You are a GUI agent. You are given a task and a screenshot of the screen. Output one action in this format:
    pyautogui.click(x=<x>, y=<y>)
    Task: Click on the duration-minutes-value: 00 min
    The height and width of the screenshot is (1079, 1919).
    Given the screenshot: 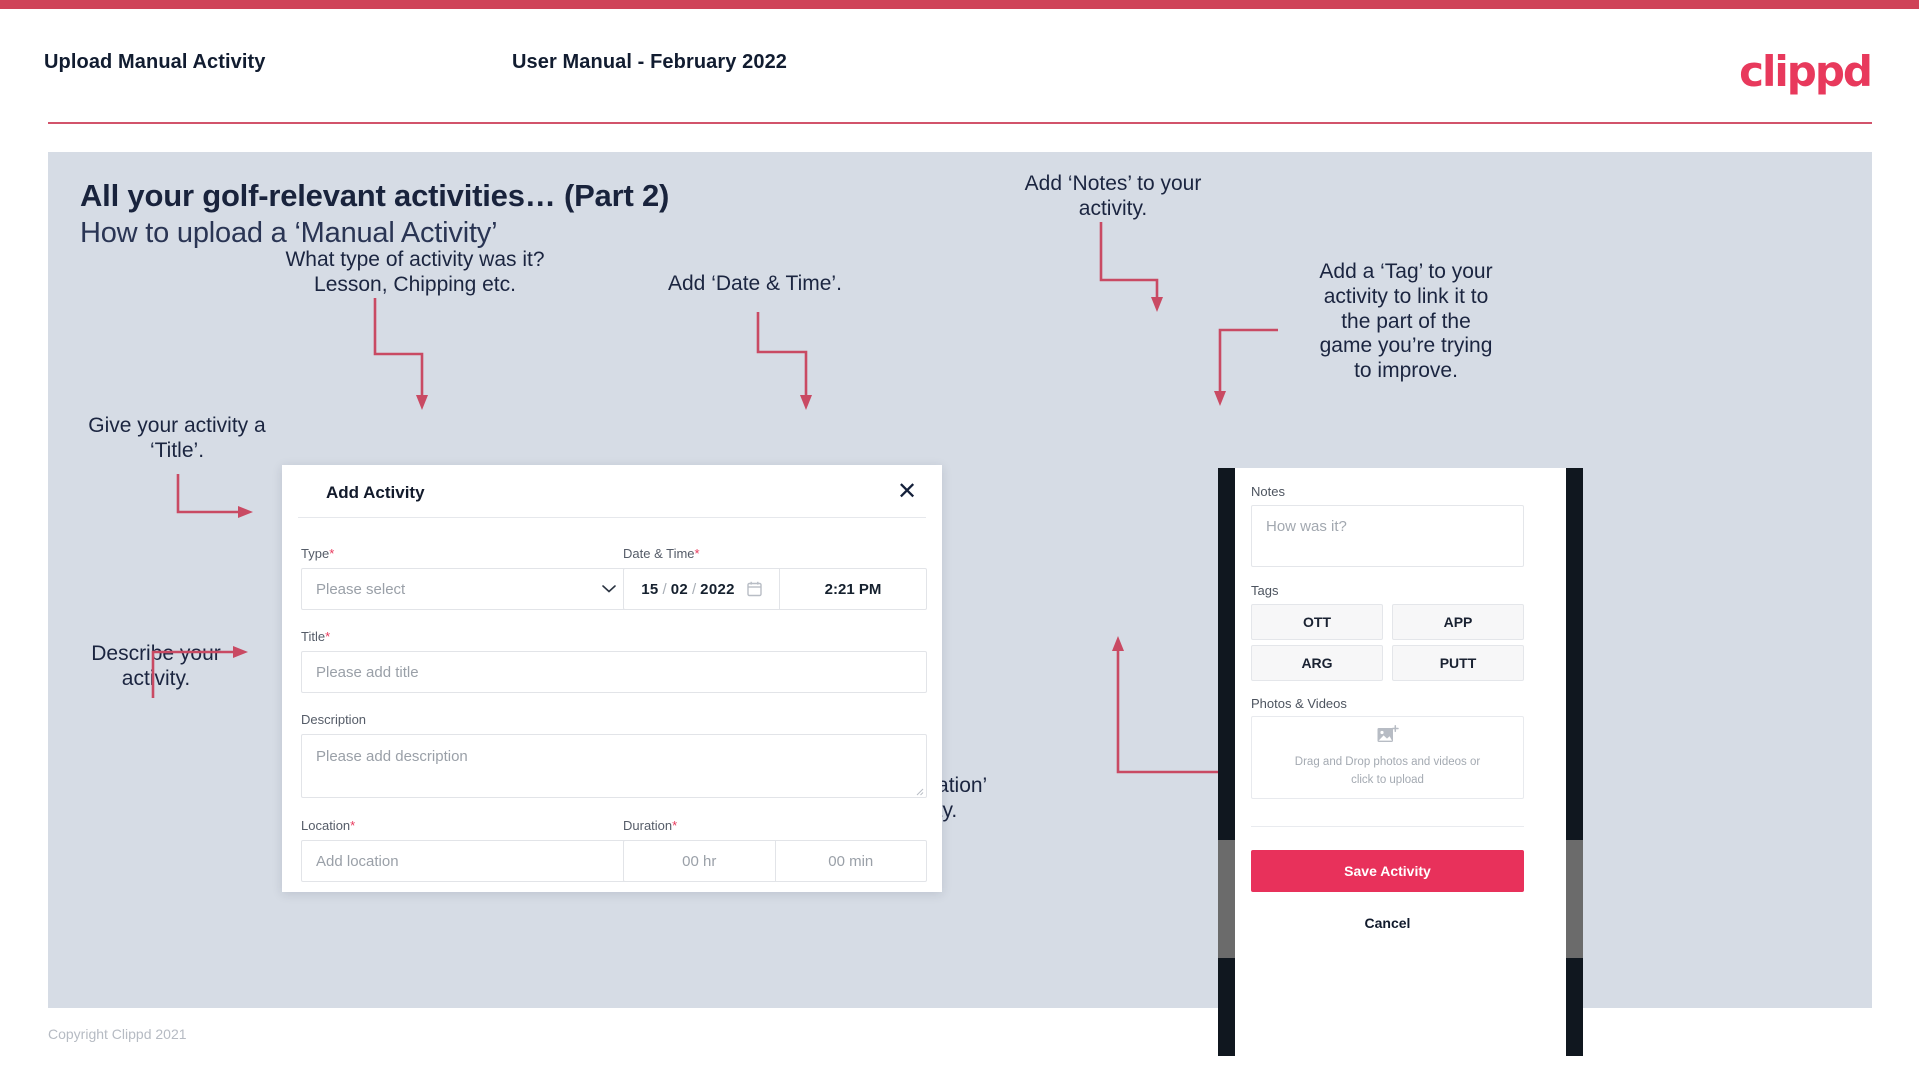 What is the action you would take?
    pyautogui.click(x=851, y=861)
    